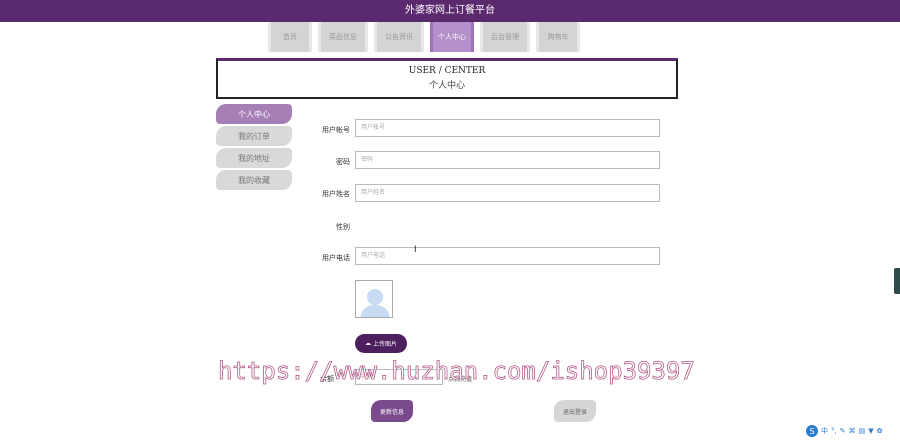 This screenshot has height=440, width=900. What do you see at coordinates (290, 37) in the screenshot?
I see `tab-home: 首页` at bounding box center [290, 37].